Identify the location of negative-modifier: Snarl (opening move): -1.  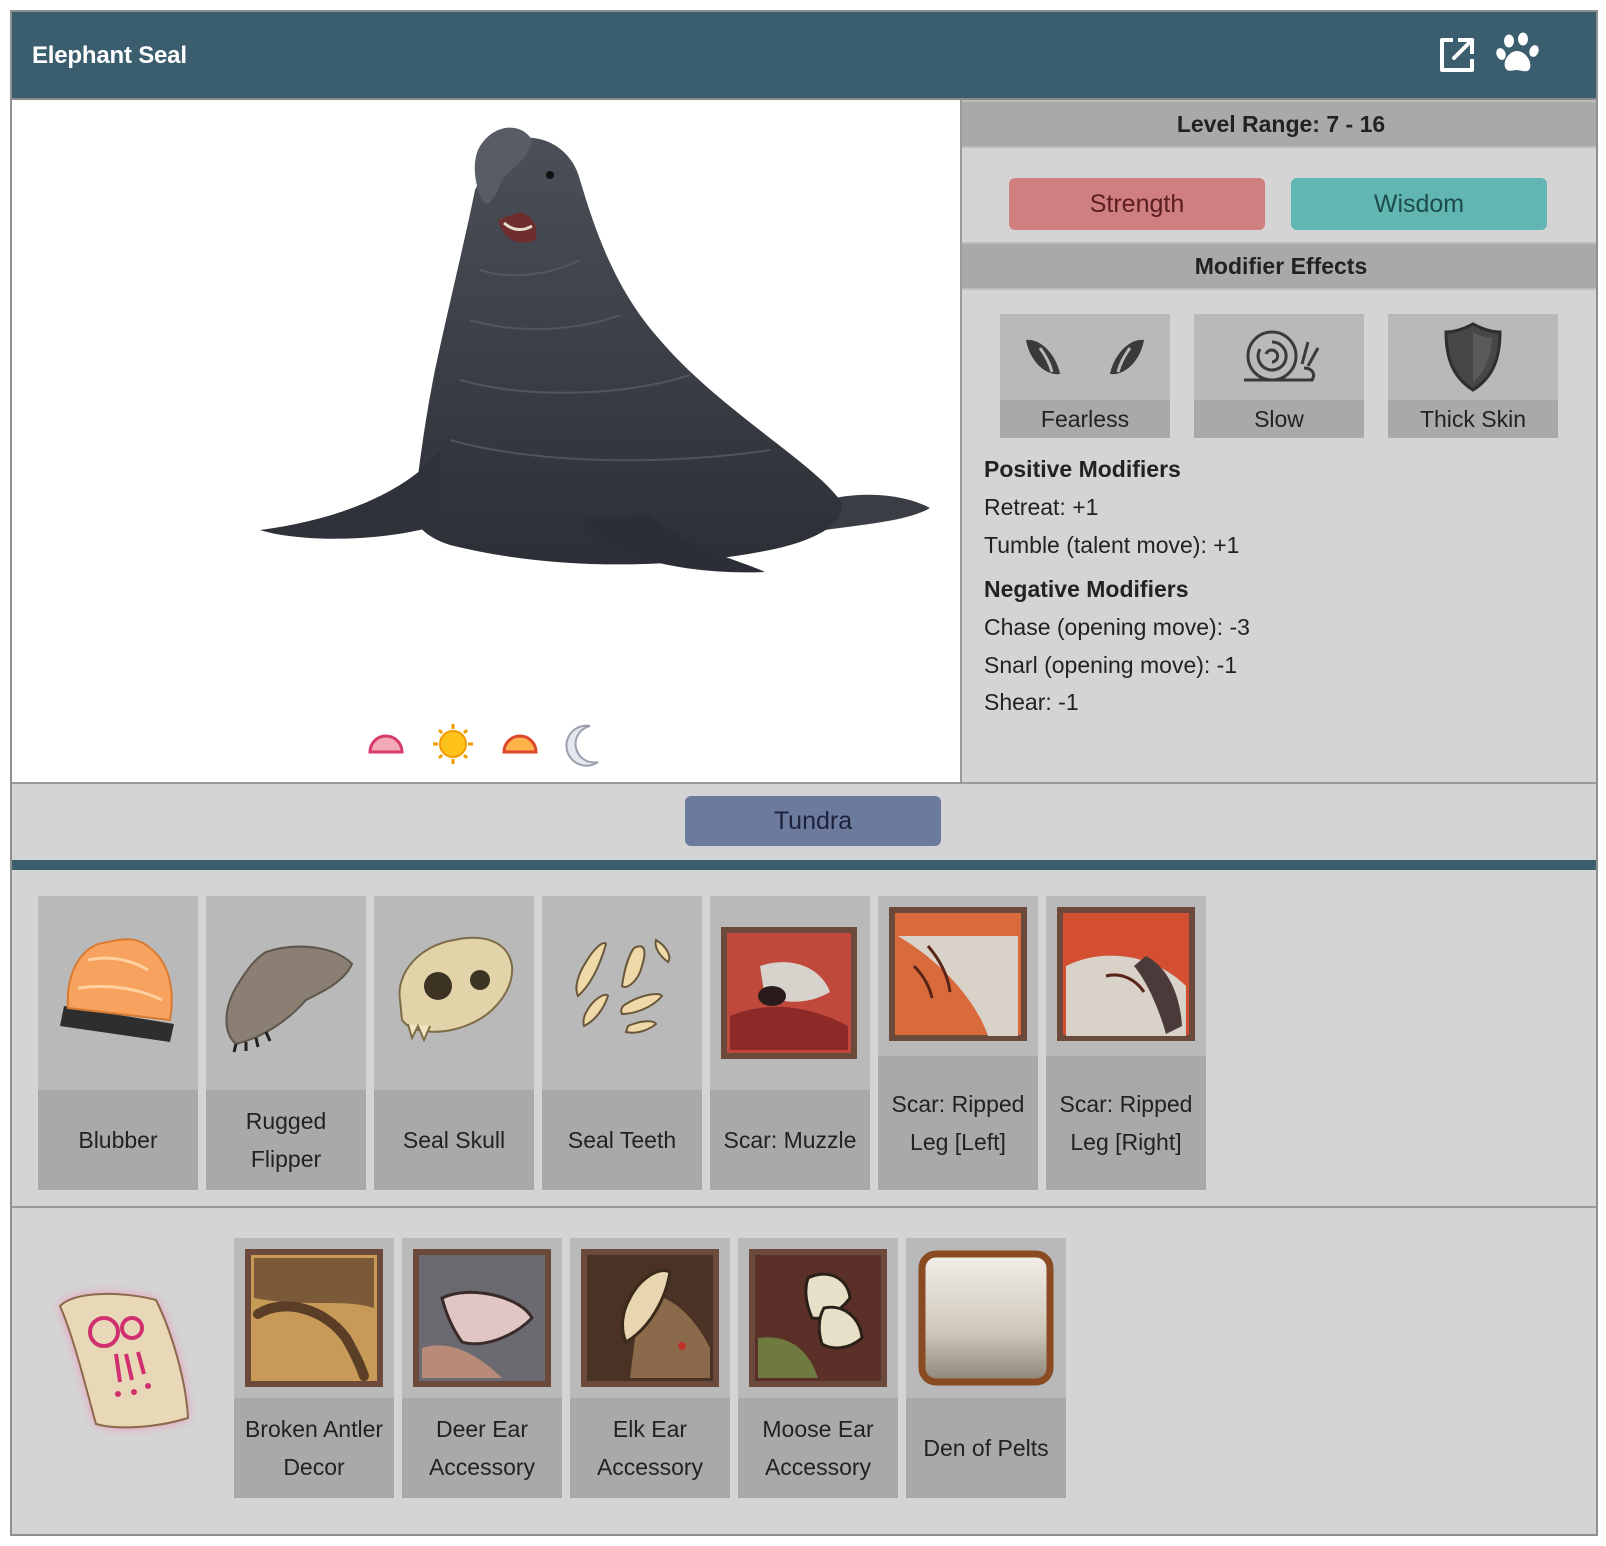
(1111, 665).